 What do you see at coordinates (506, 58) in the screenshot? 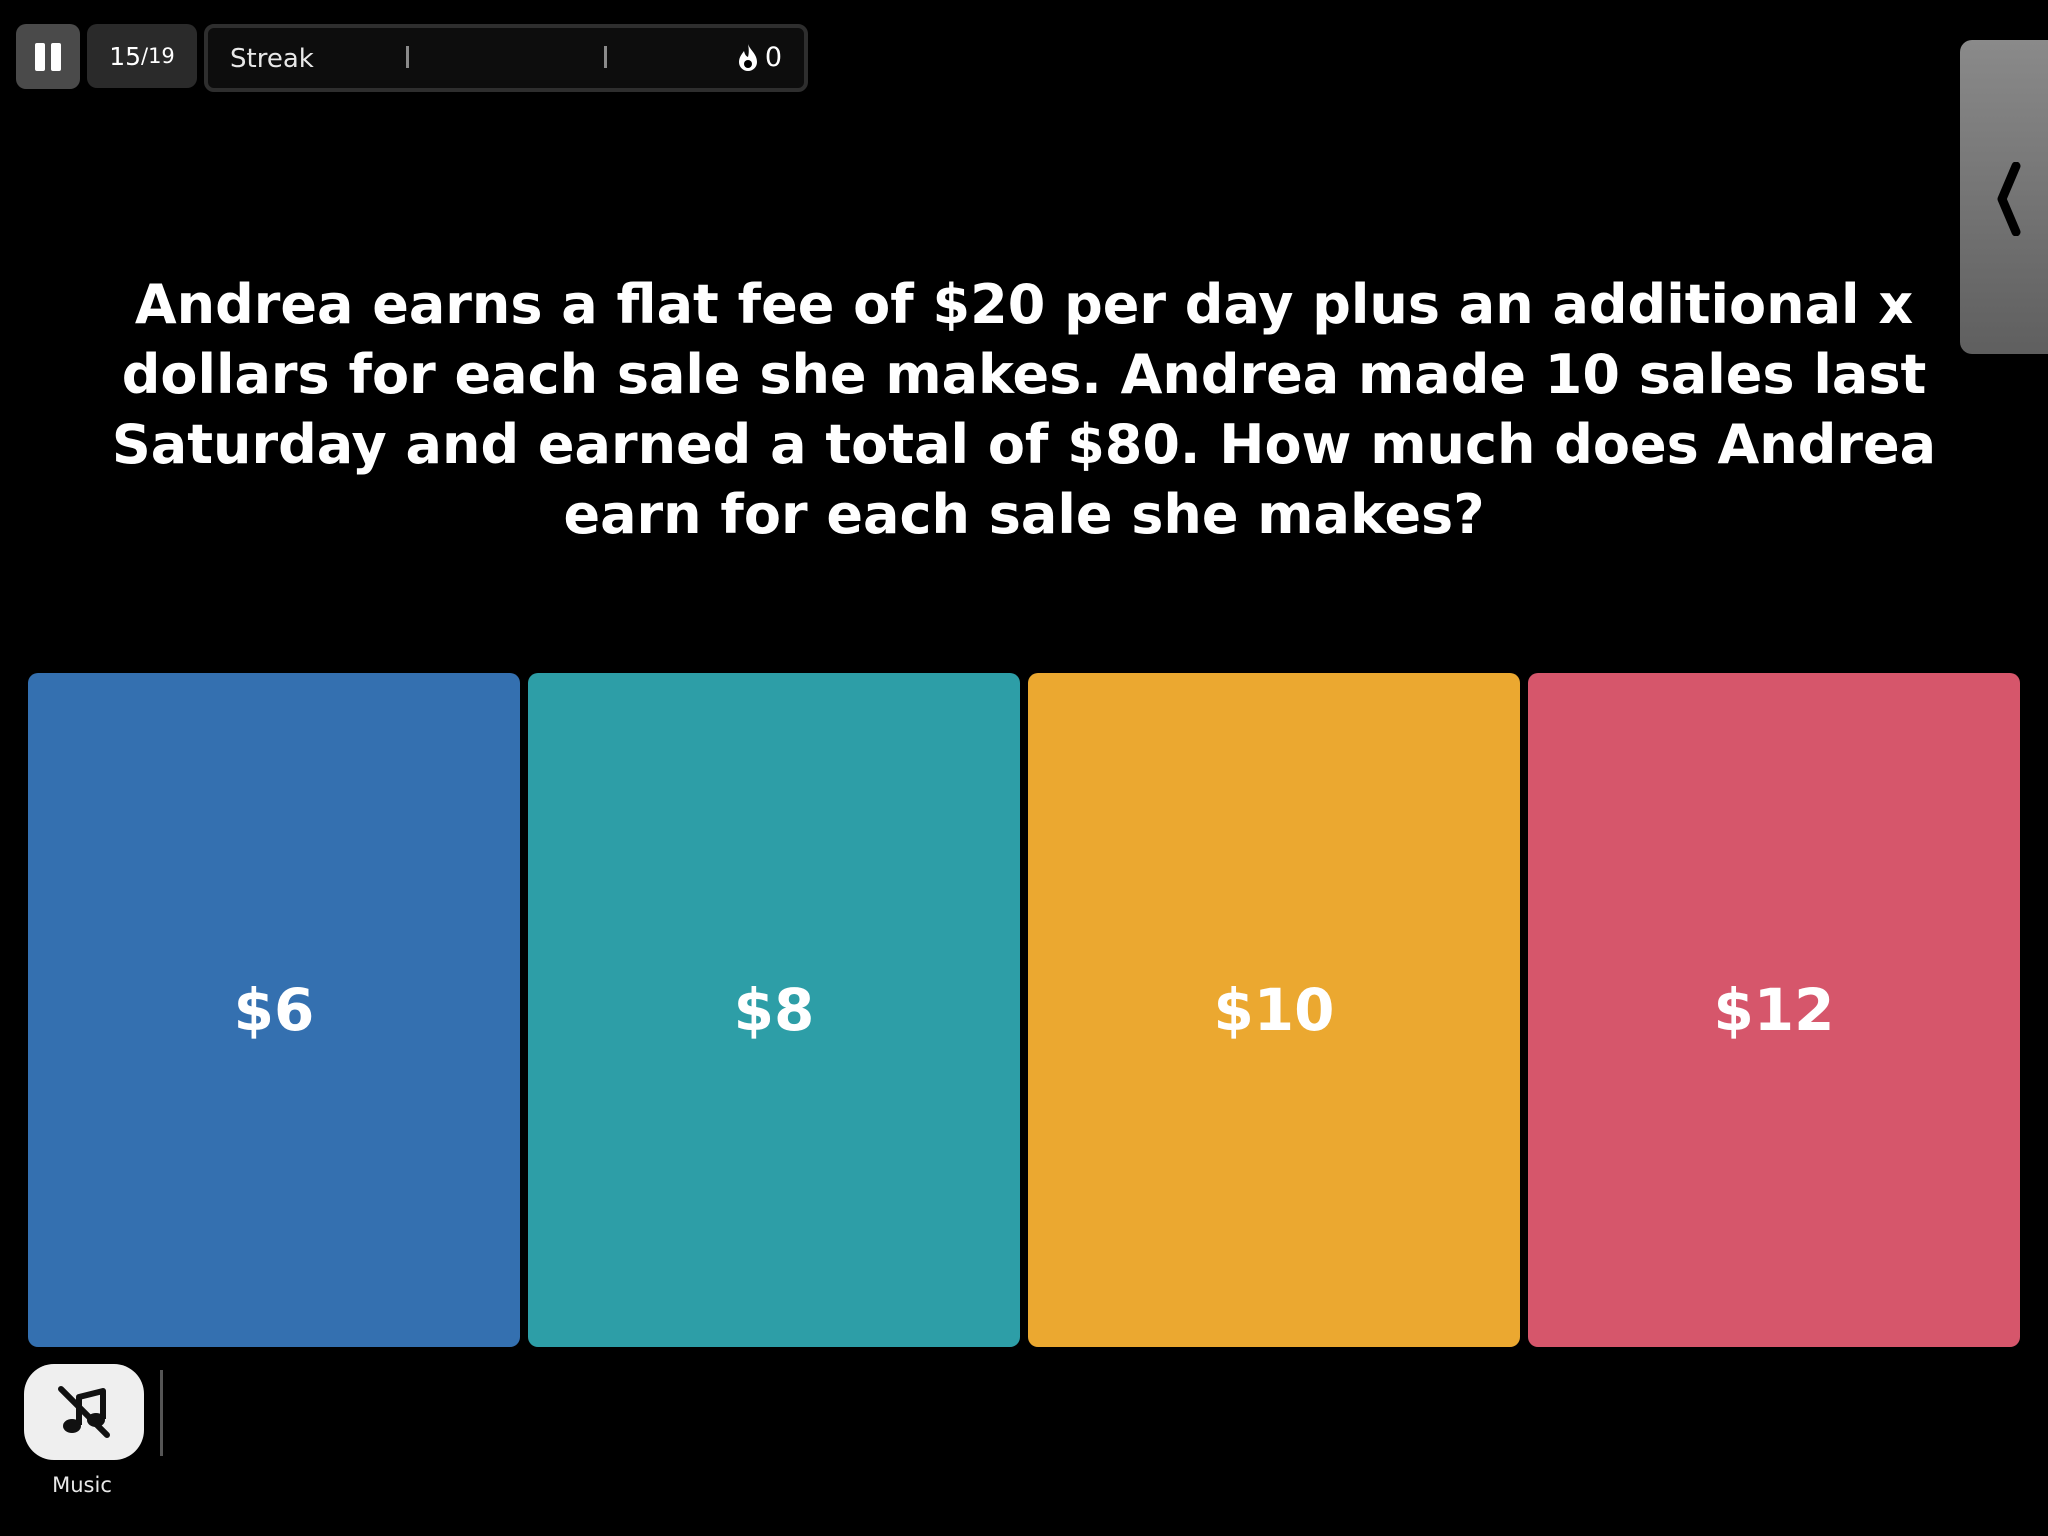
I see `streak-bar: Streak 0` at bounding box center [506, 58].